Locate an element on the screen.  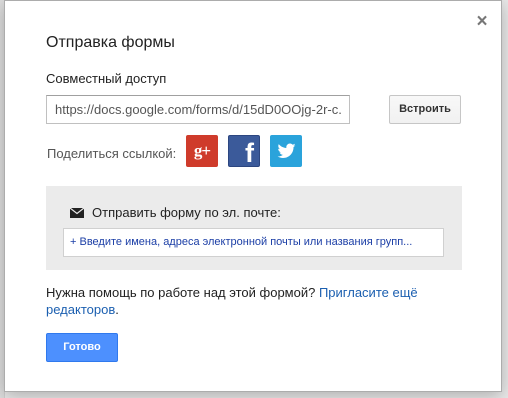
dialog-title: Отправка формы is located at coordinates (110, 42).